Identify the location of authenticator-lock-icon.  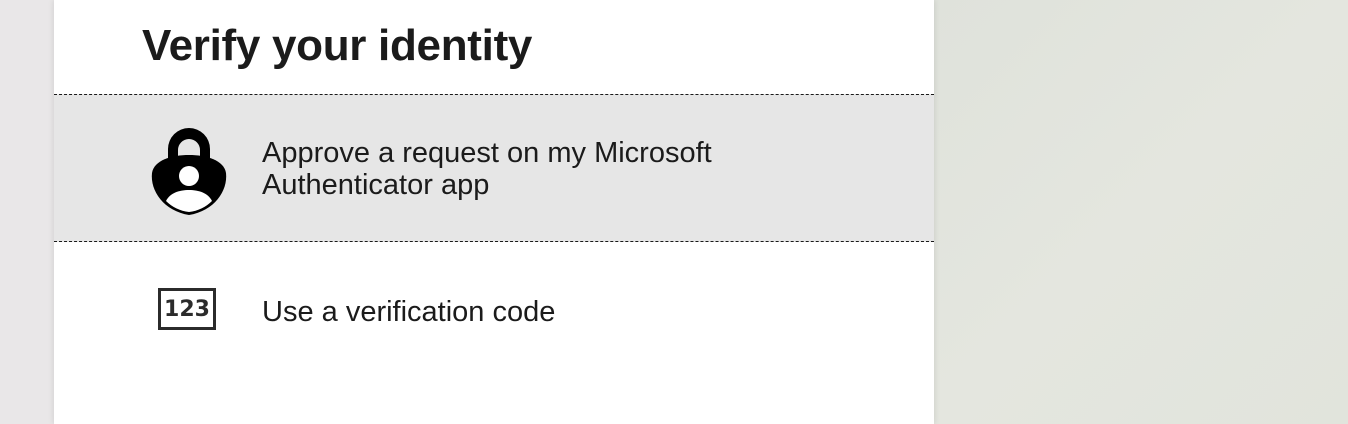
(189, 168).